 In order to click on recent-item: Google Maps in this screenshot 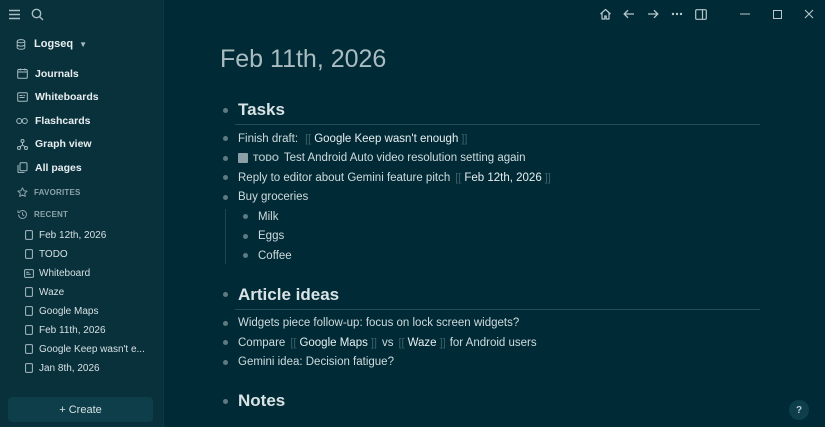, I will do `click(81, 311)`.